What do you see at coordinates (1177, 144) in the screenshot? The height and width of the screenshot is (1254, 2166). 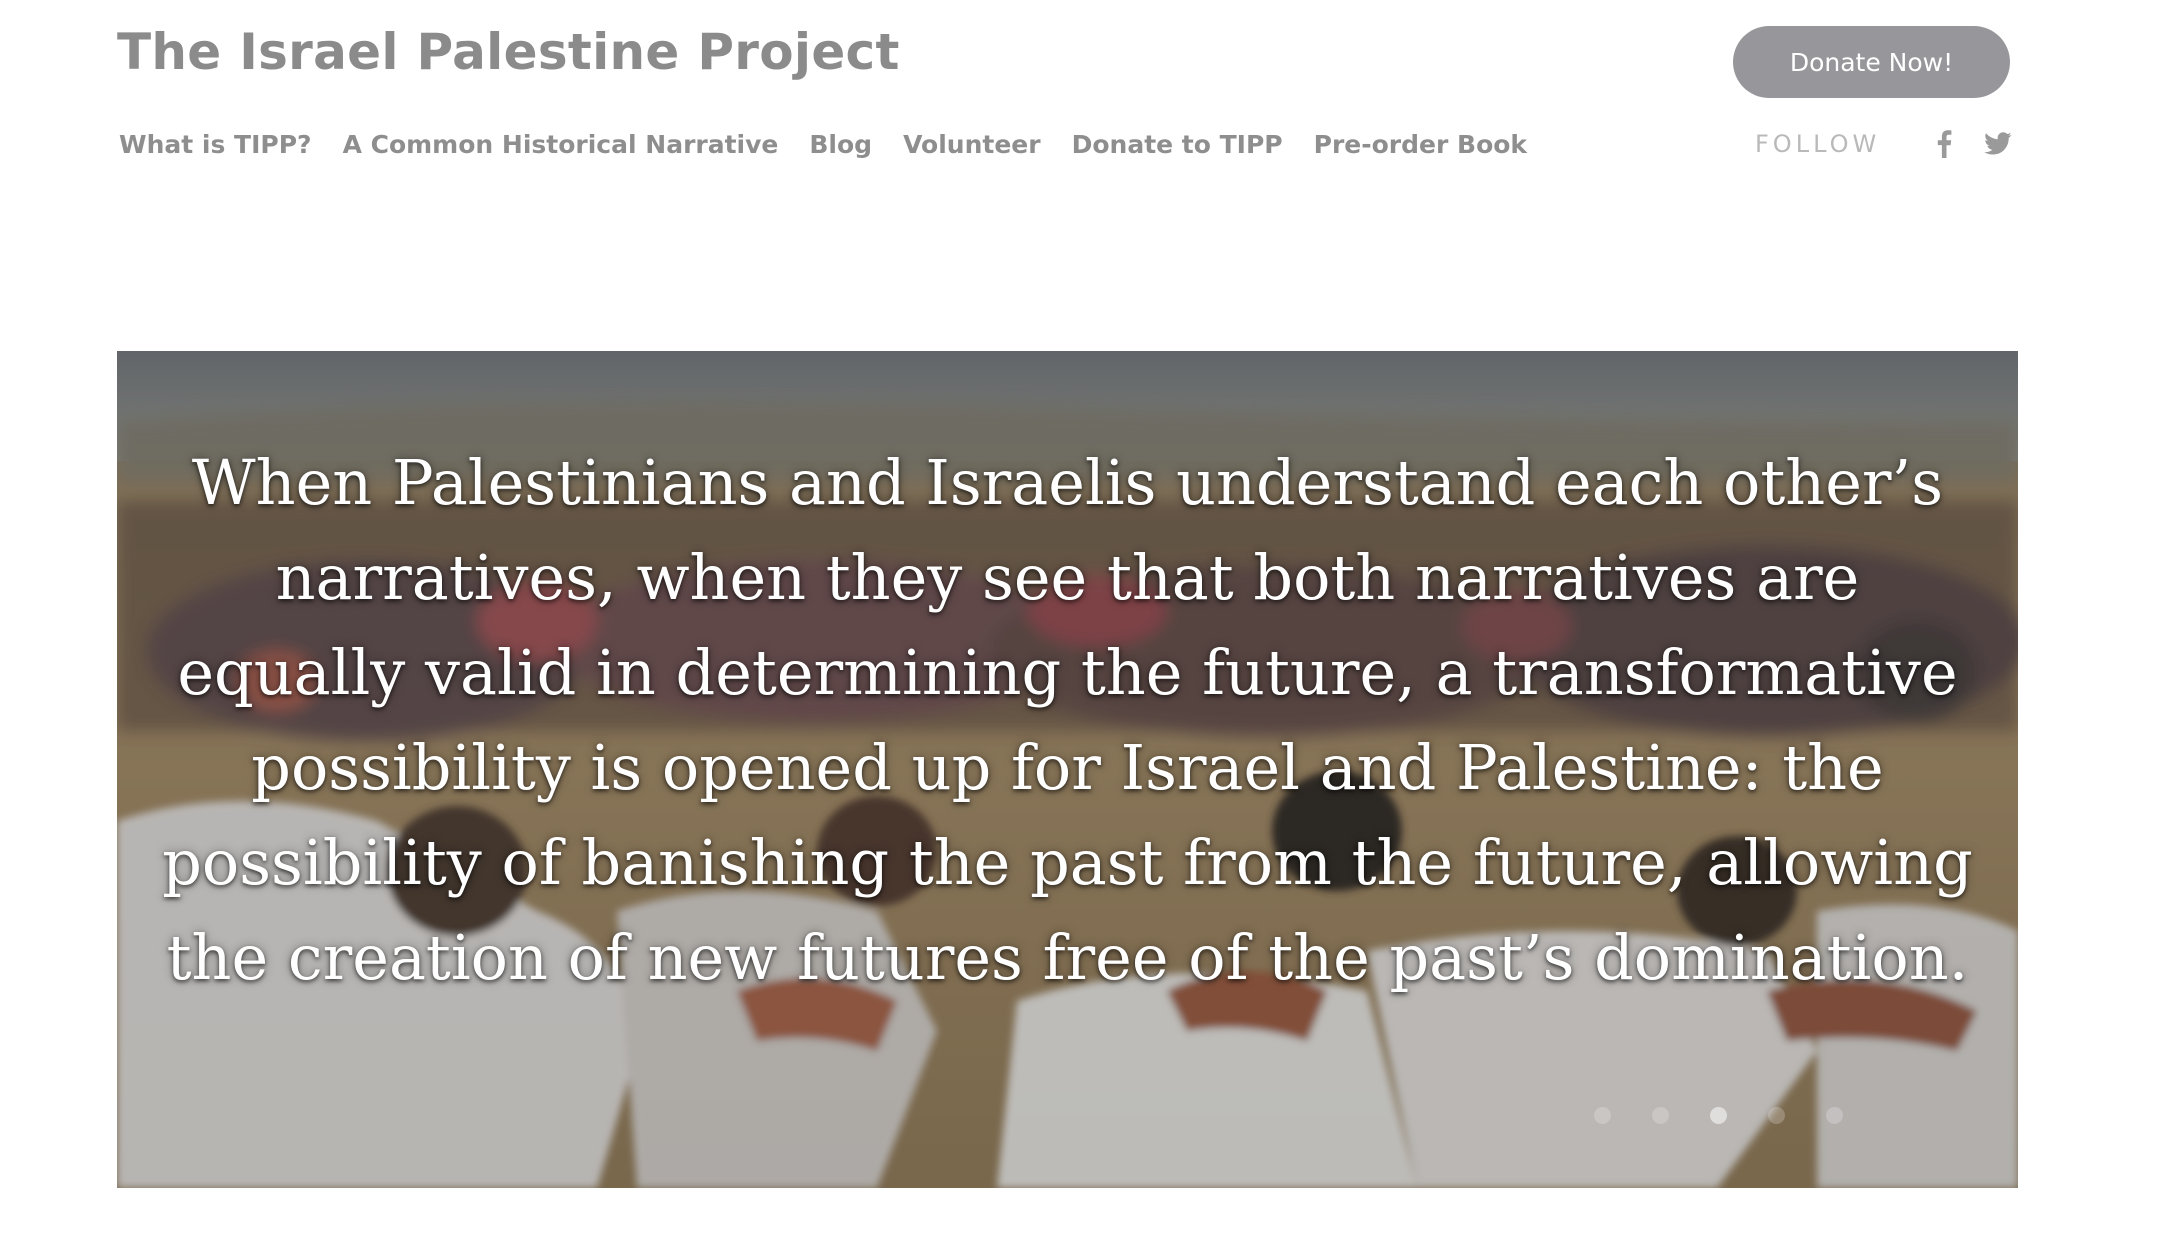 I see `nav-item-donate-to-tipp: Donate to TIPP` at bounding box center [1177, 144].